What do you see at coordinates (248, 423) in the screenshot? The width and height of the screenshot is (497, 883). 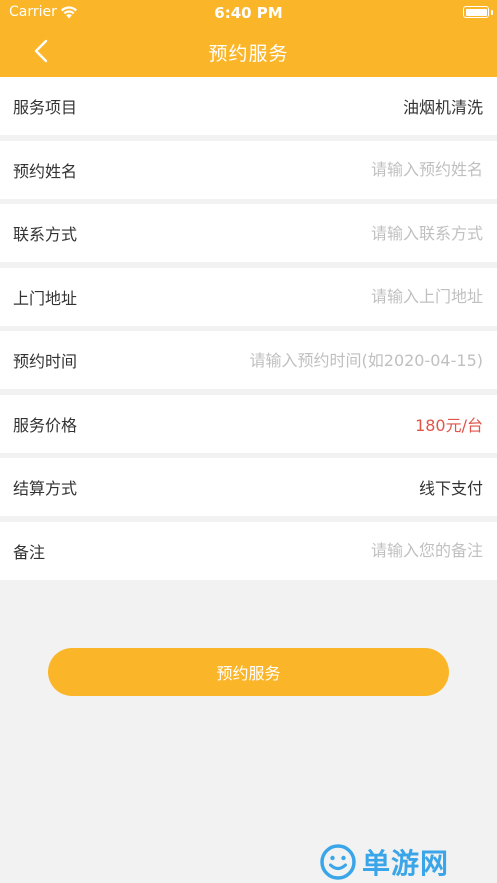 I see `price-row: 服务价格 180元/台` at bounding box center [248, 423].